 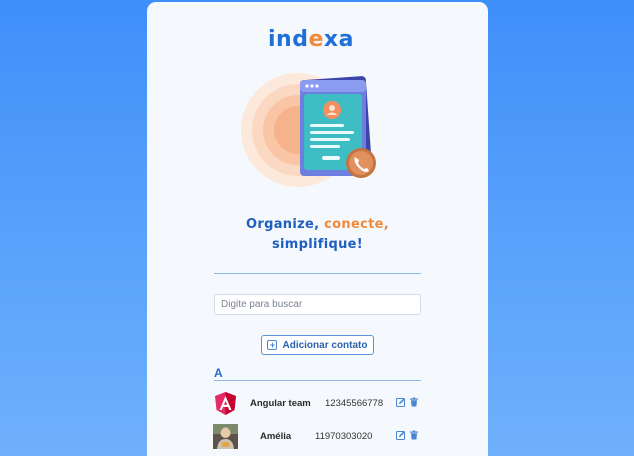 What do you see at coordinates (276, 436) in the screenshot?
I see `contact-name: Amélia` at bounding box center [276, 436].